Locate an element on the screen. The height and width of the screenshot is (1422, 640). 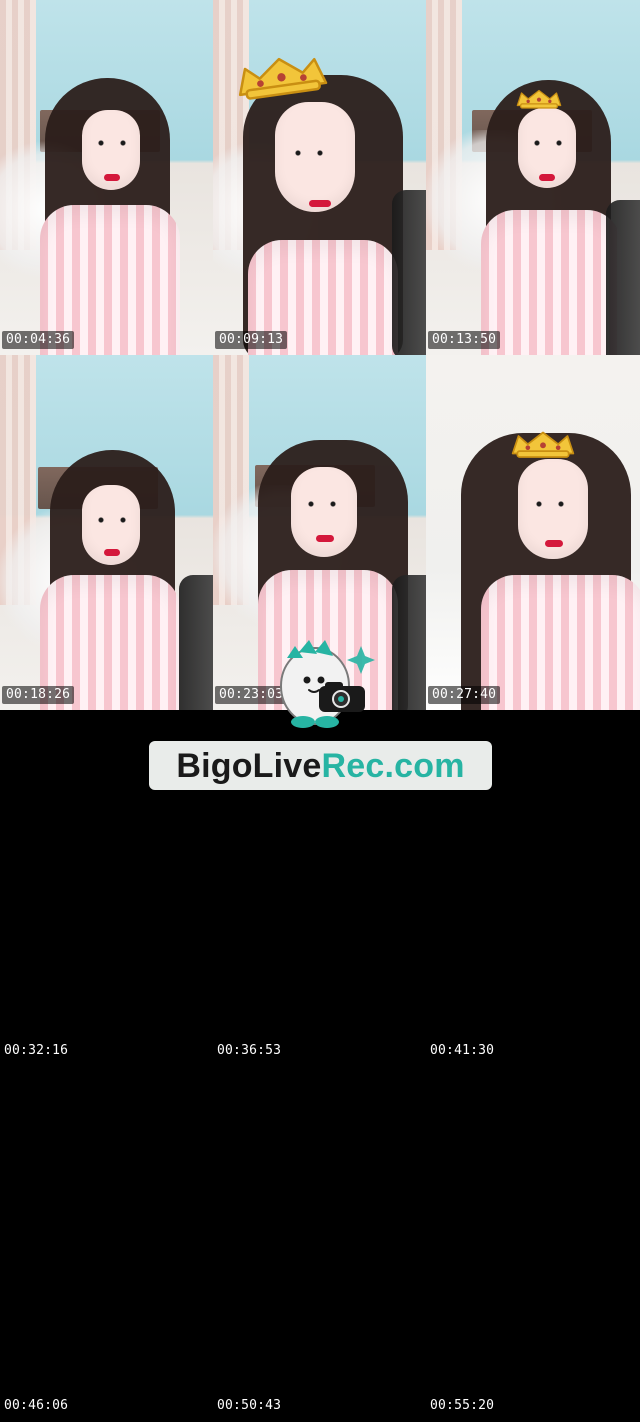
brand-text-part1: BigoLive is located at coordinates (249, 765).